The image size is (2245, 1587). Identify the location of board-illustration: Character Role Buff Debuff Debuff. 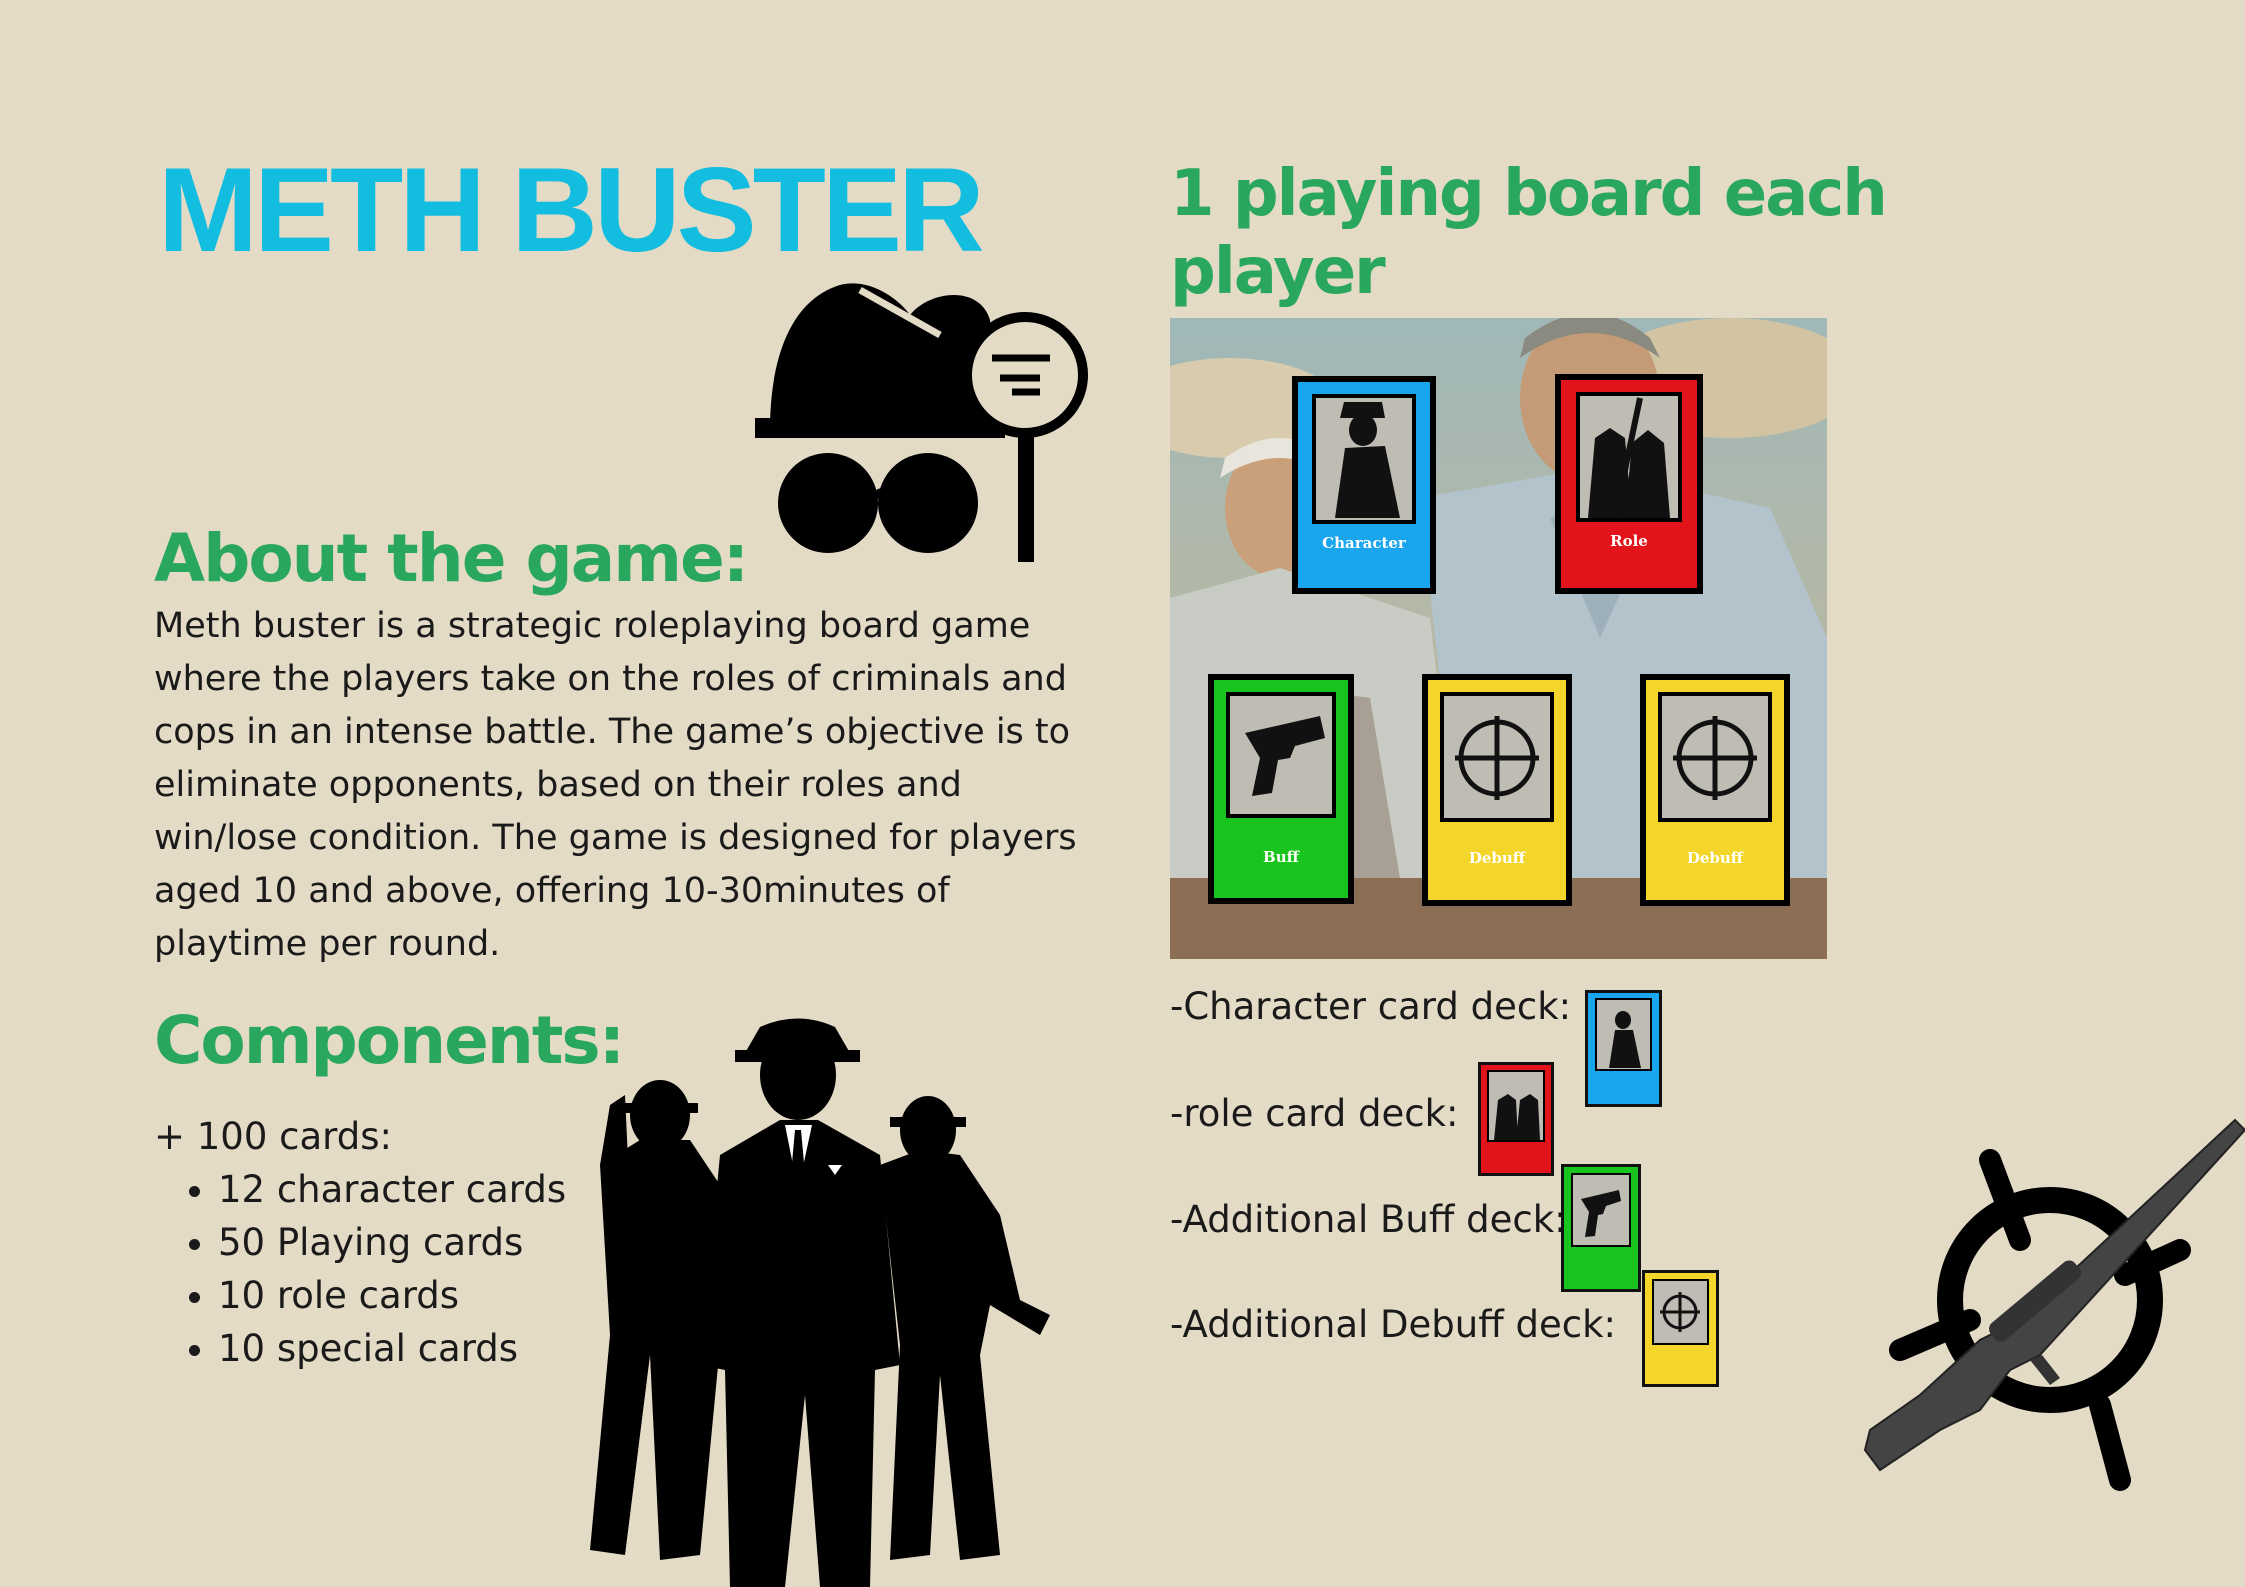
(1498, 638).